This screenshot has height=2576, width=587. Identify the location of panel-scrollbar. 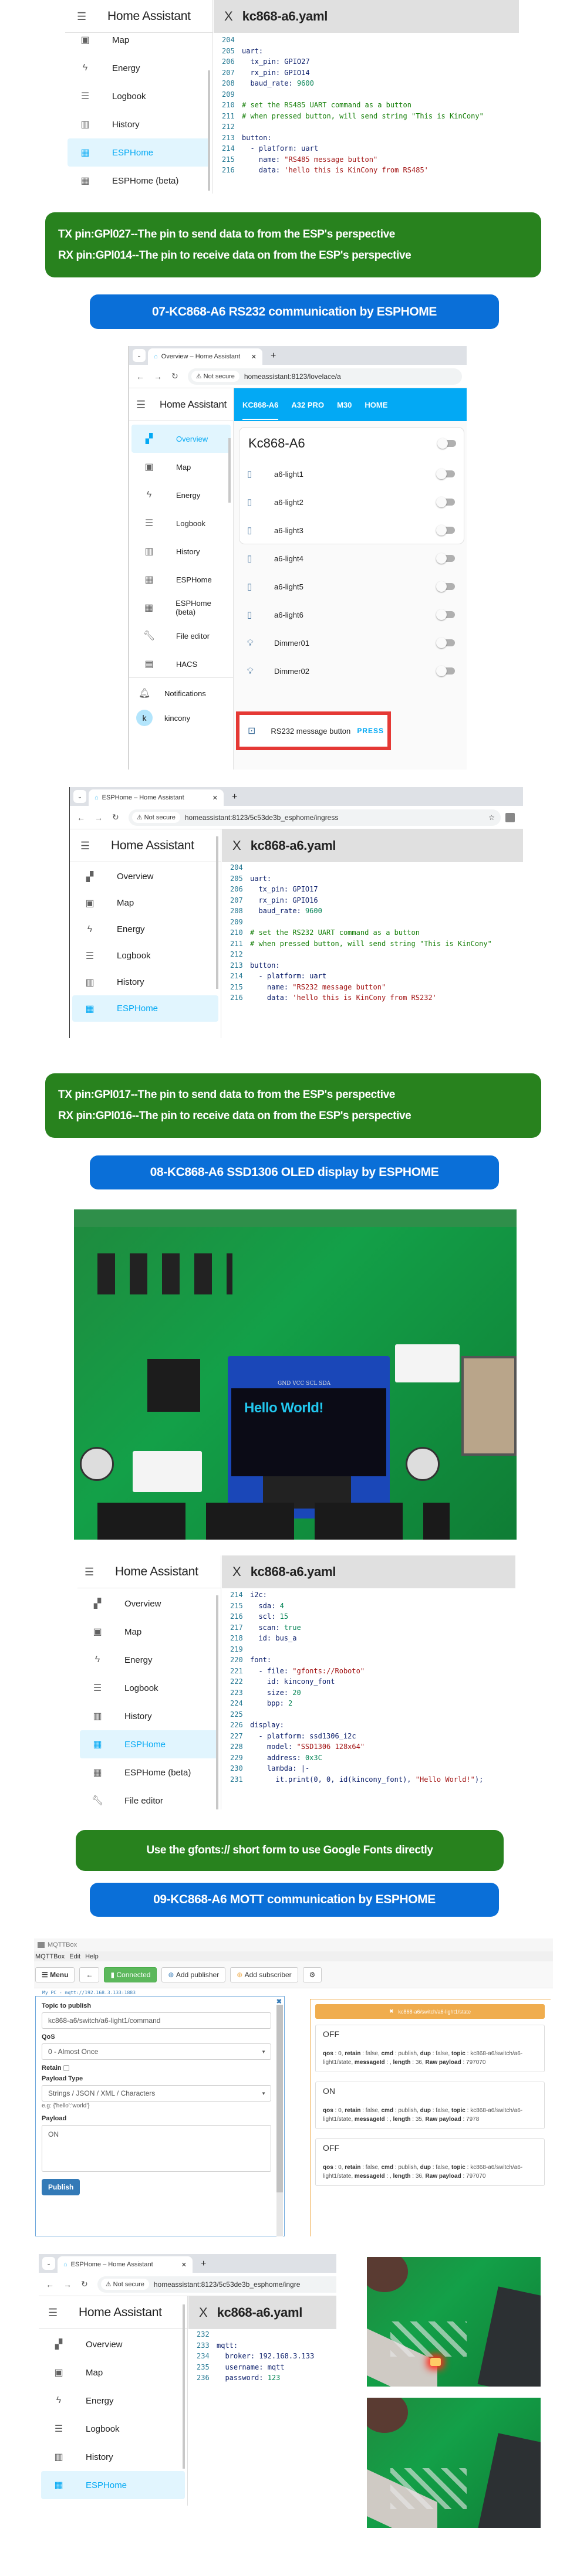
(279, 2120).